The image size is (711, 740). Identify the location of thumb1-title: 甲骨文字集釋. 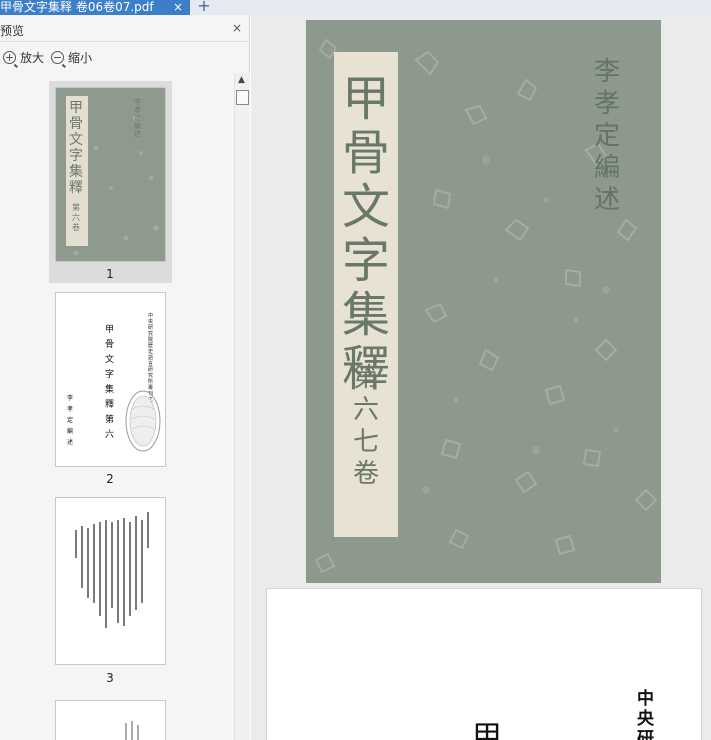
(76, 148).